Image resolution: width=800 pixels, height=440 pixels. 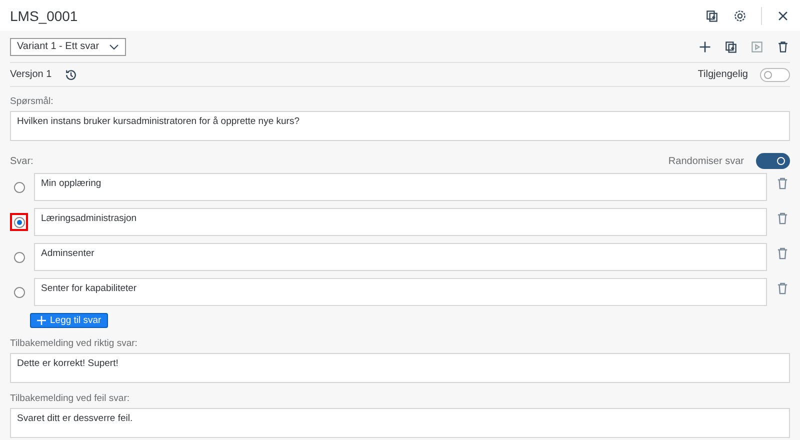 What do you see at coordinates (68, 47) in the screenshot?
I see `variant-dropdown: Variant 1 - Ett svar` at bounding box center [68, 47].